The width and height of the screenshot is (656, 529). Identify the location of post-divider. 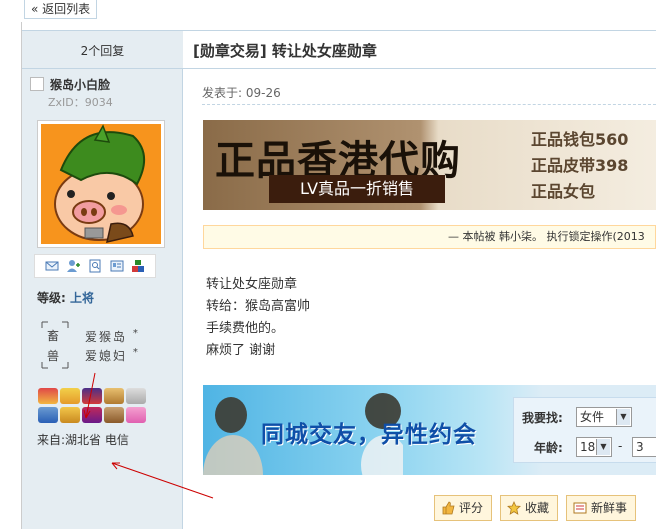
(429, 104).